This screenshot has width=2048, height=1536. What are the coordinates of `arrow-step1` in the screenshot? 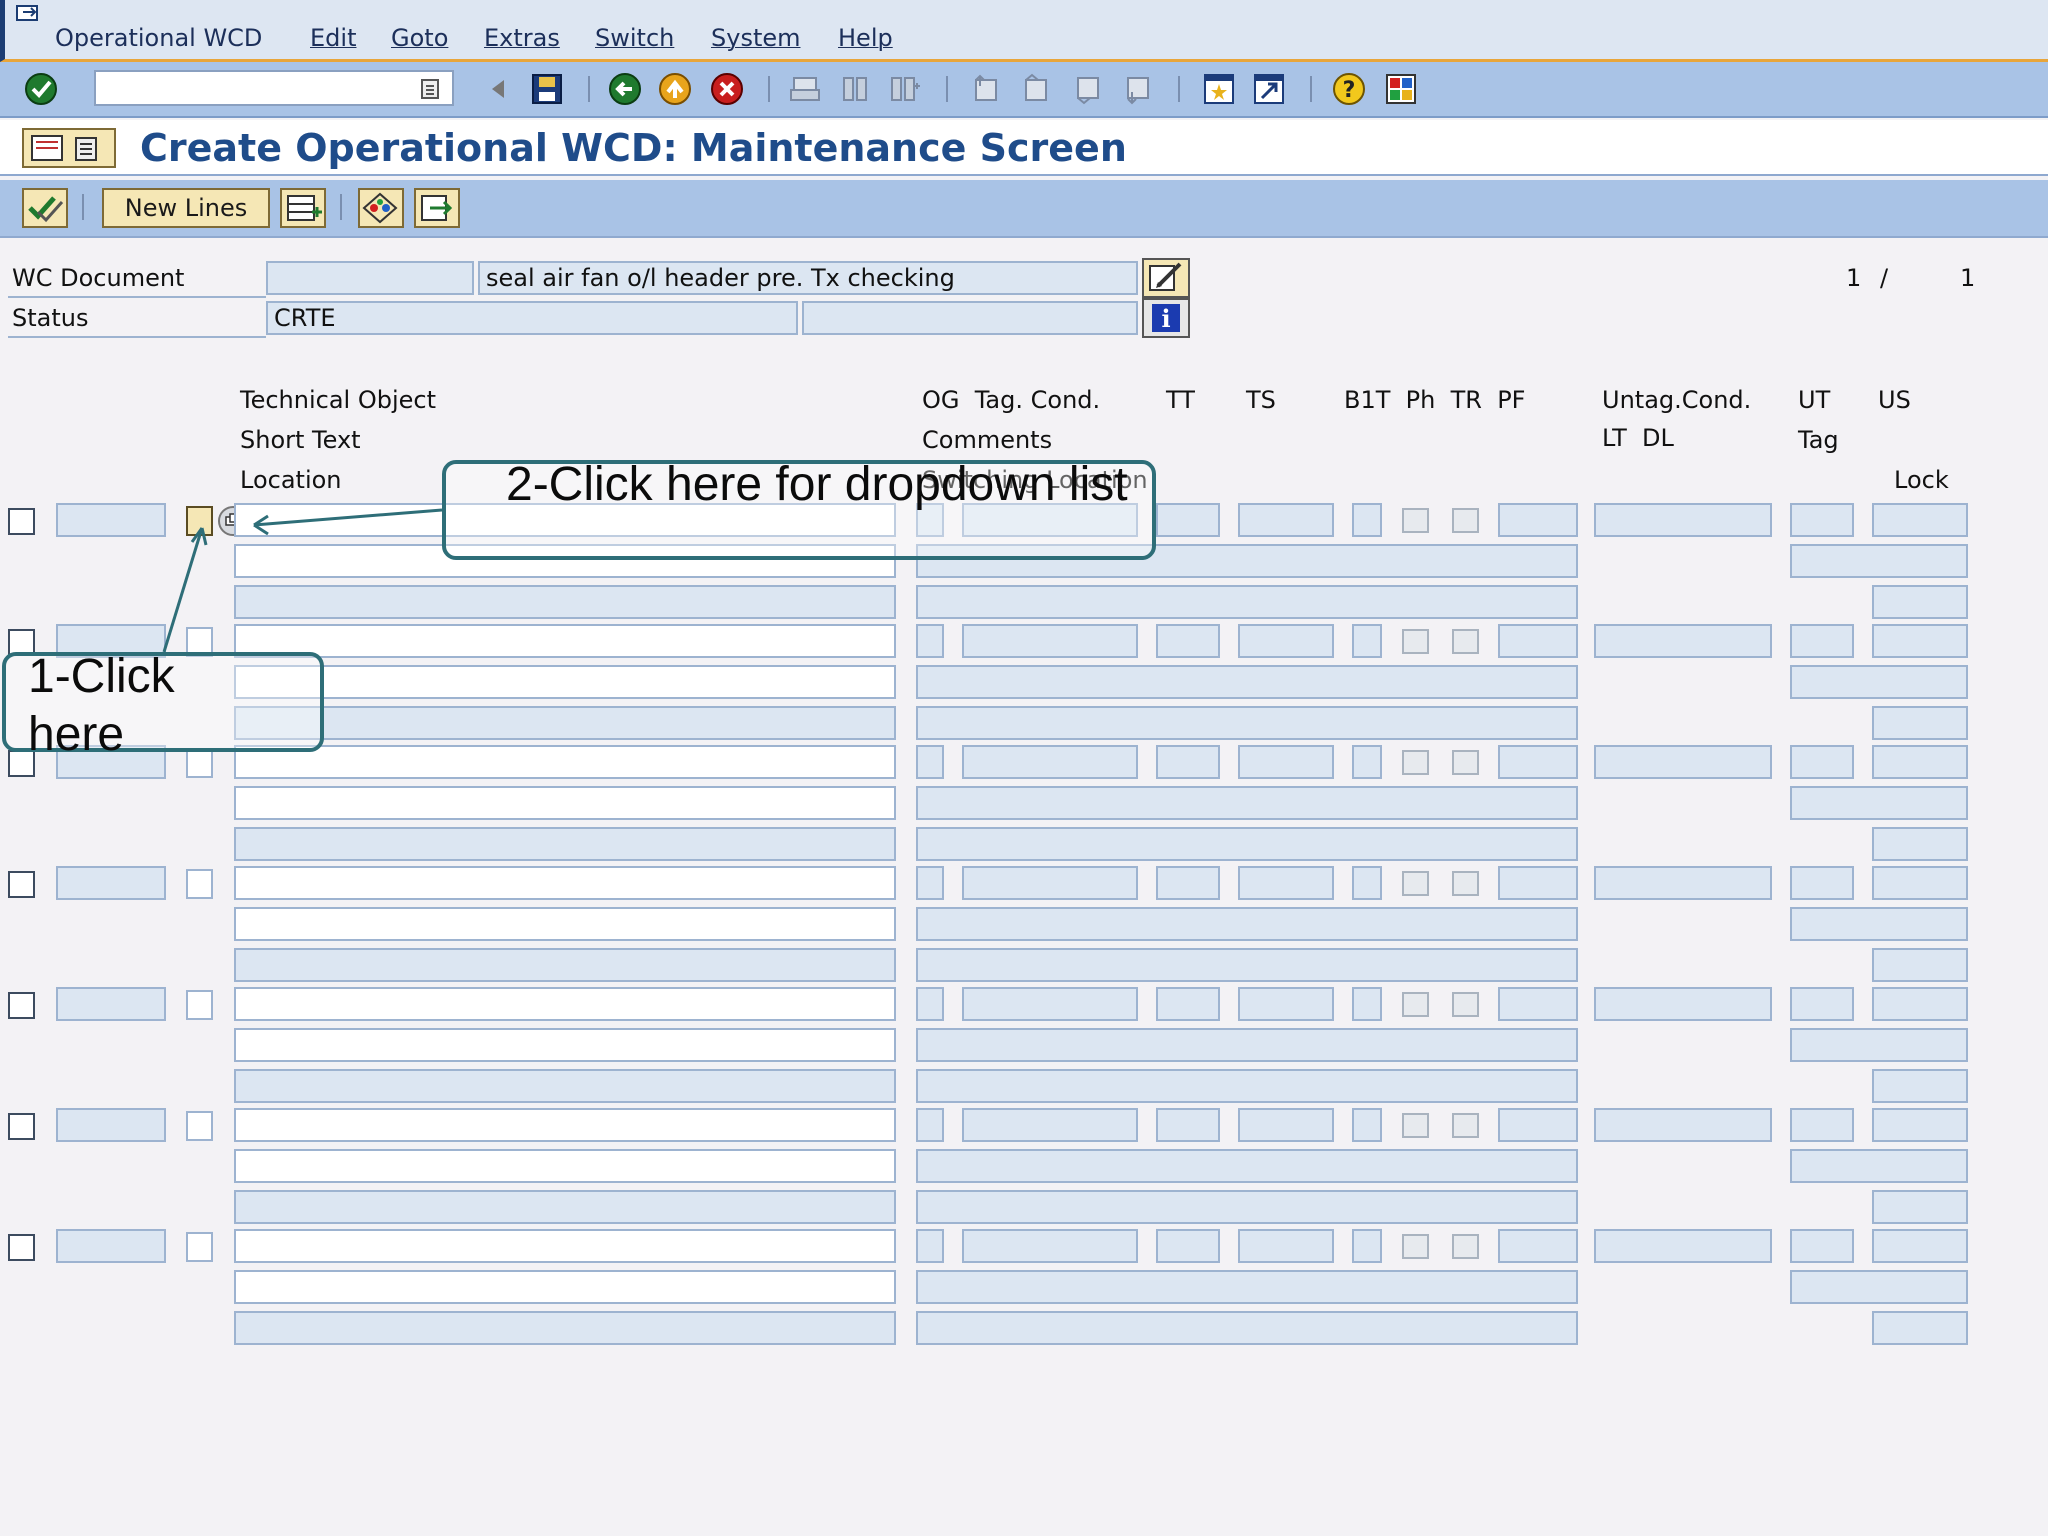 It's located at (183, 590).